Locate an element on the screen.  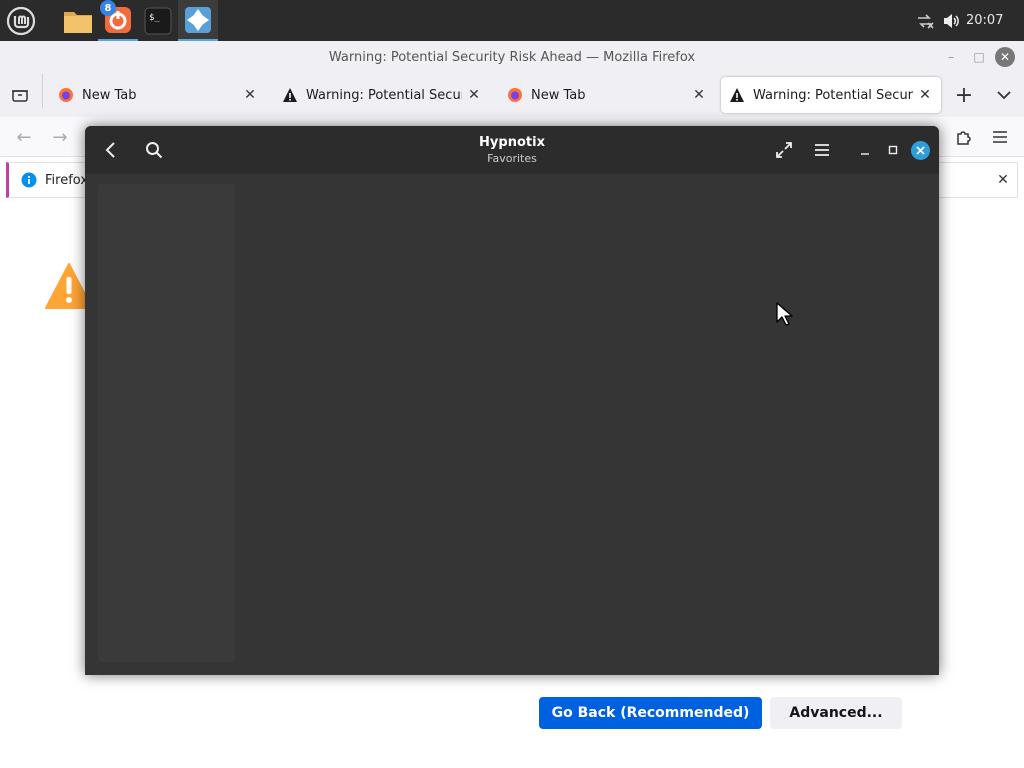
close-icon: ✕ is located at coordinates (1005, 57).